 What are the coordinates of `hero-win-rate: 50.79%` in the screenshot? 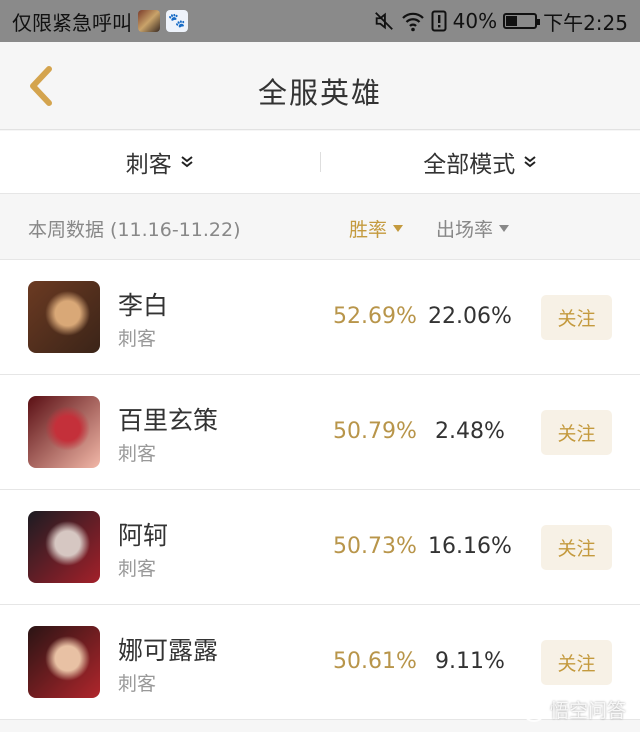 It's located at (375, 431).